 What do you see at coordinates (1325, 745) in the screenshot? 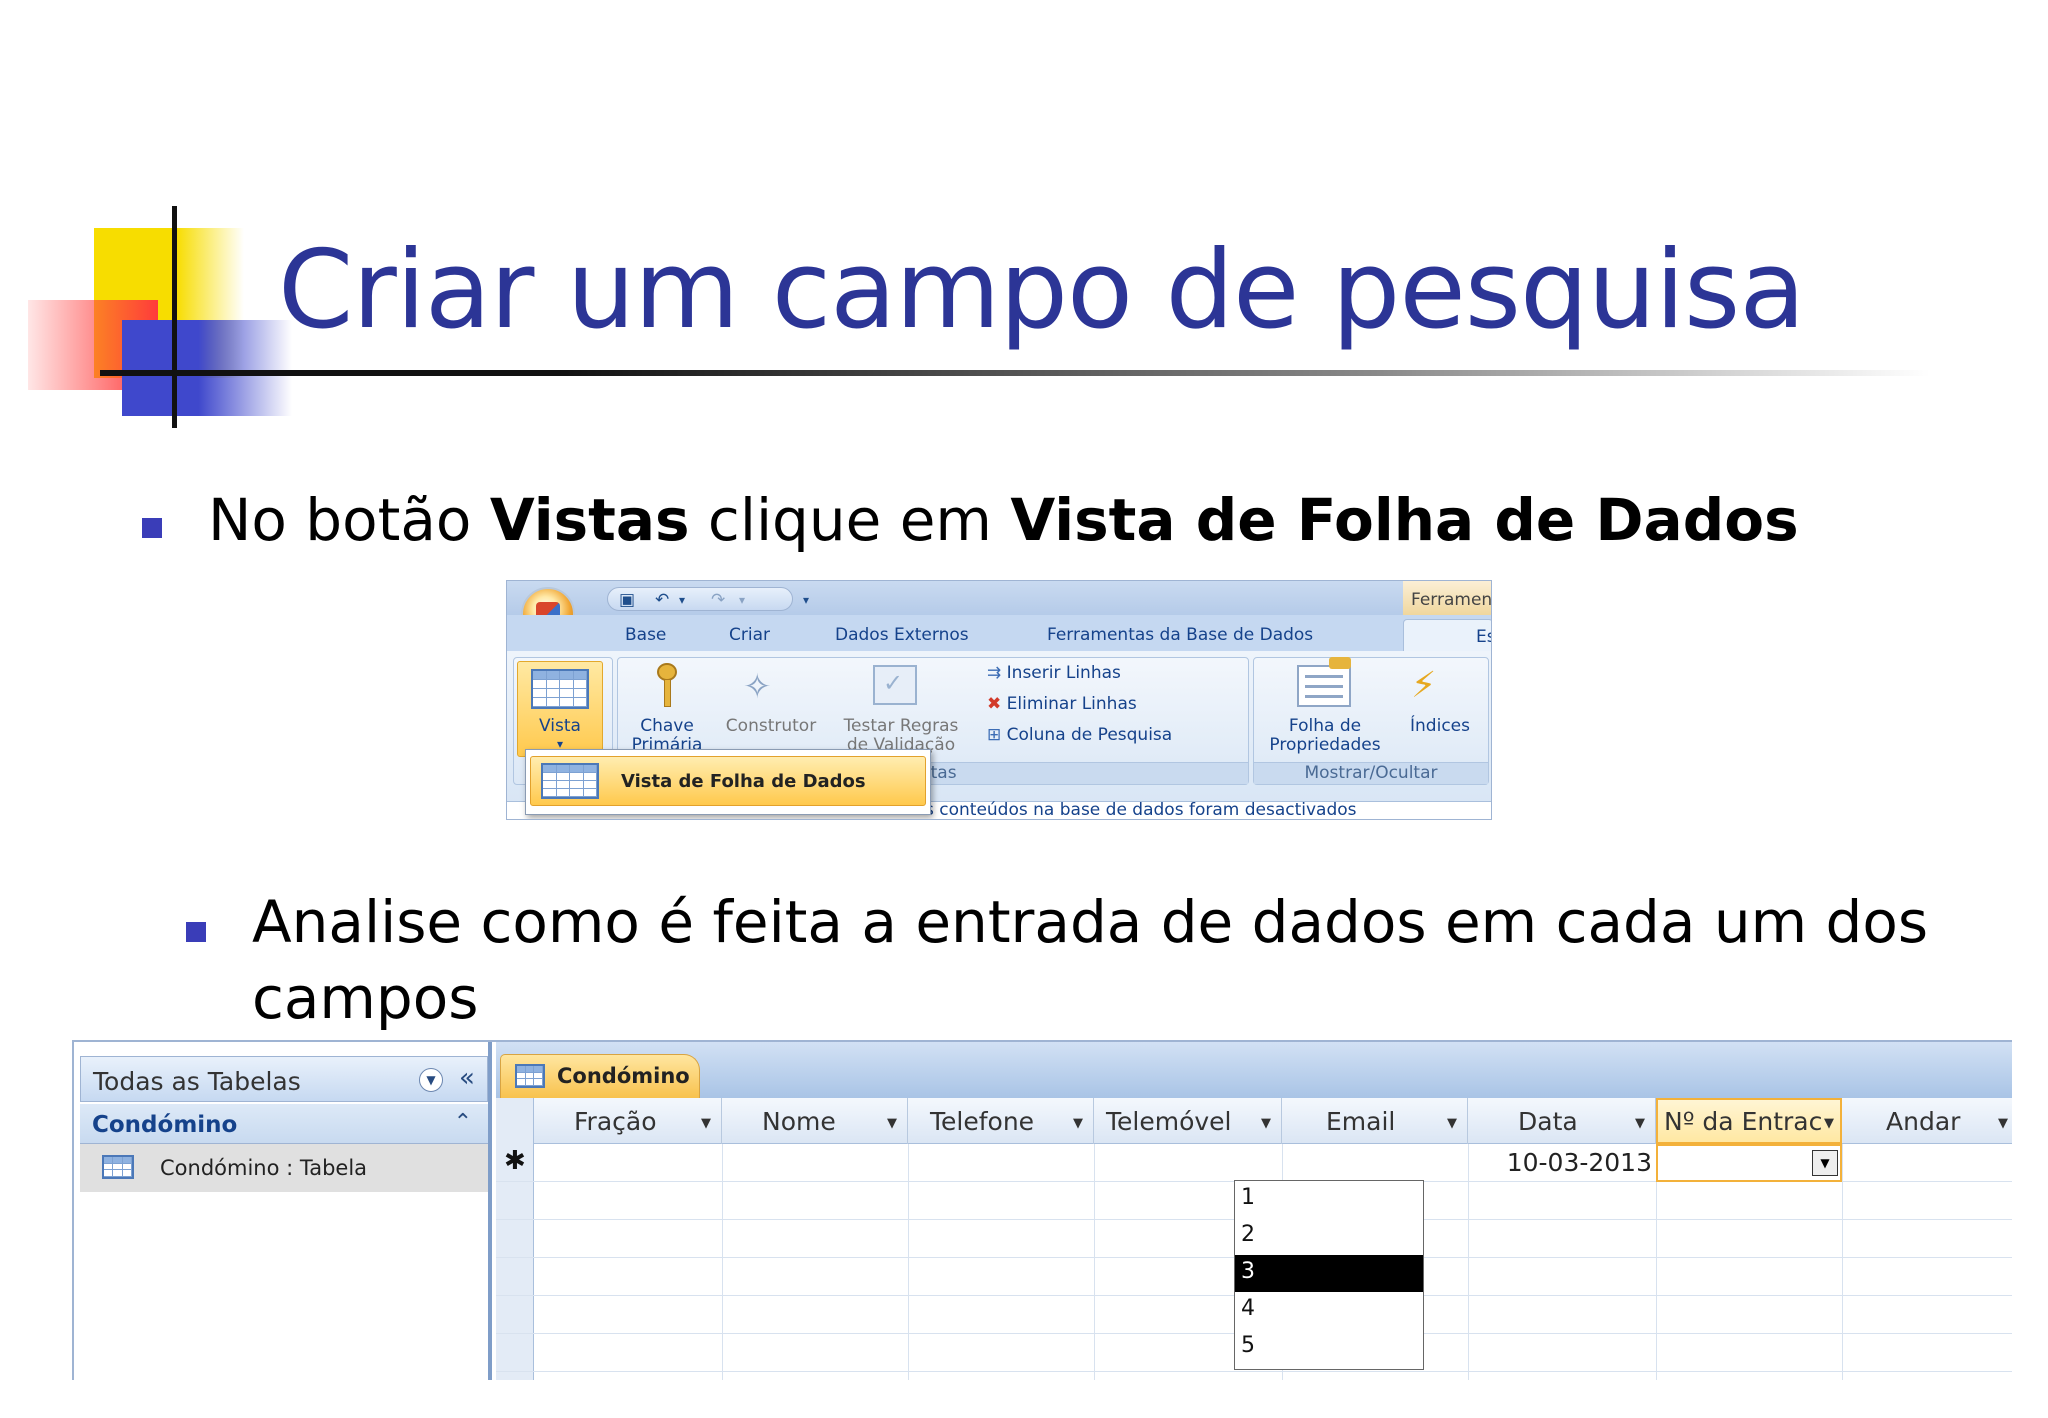
I see `folha-line2: Propriedades` at bounding box center [1325, 745].